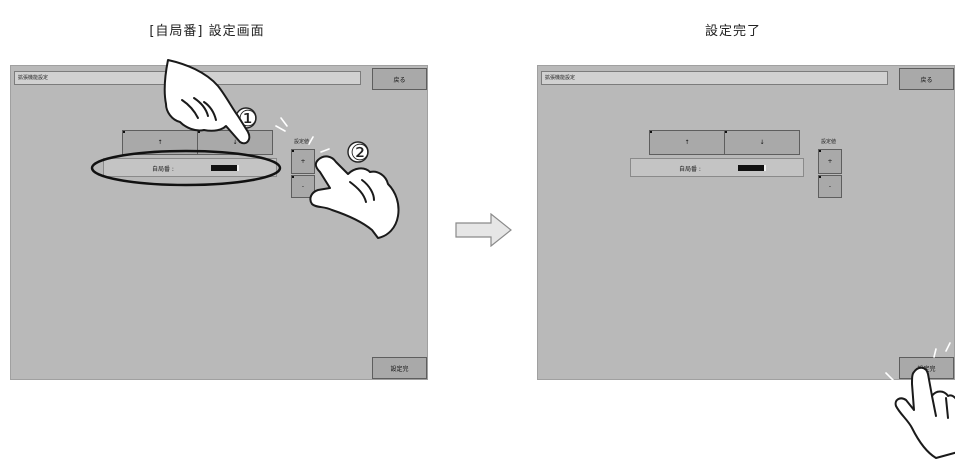 The height and width of the screenshot is (460, 955). What do you see at coordinates (186, 168) in the screenshot?
I see `highlight-ellipse` at bounding box center [186, 168].